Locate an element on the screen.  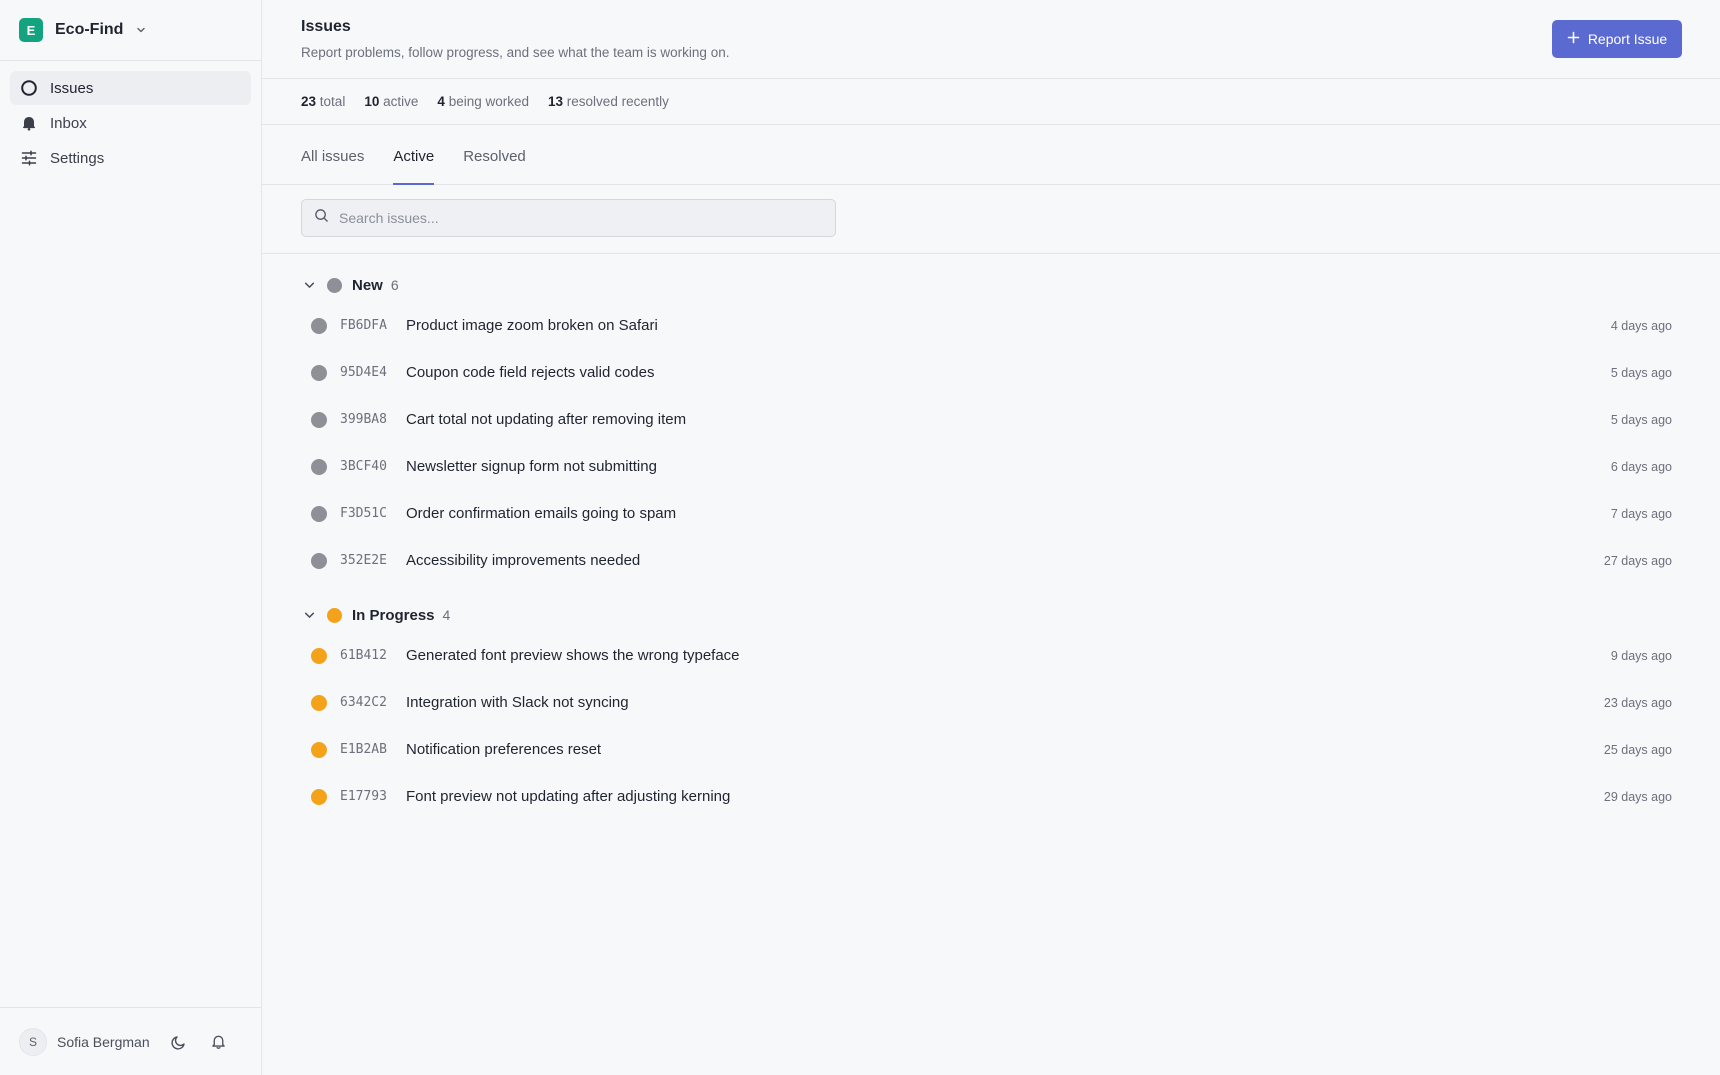
report-issue-label: Report Issue is located at coordinates (1627, 39).